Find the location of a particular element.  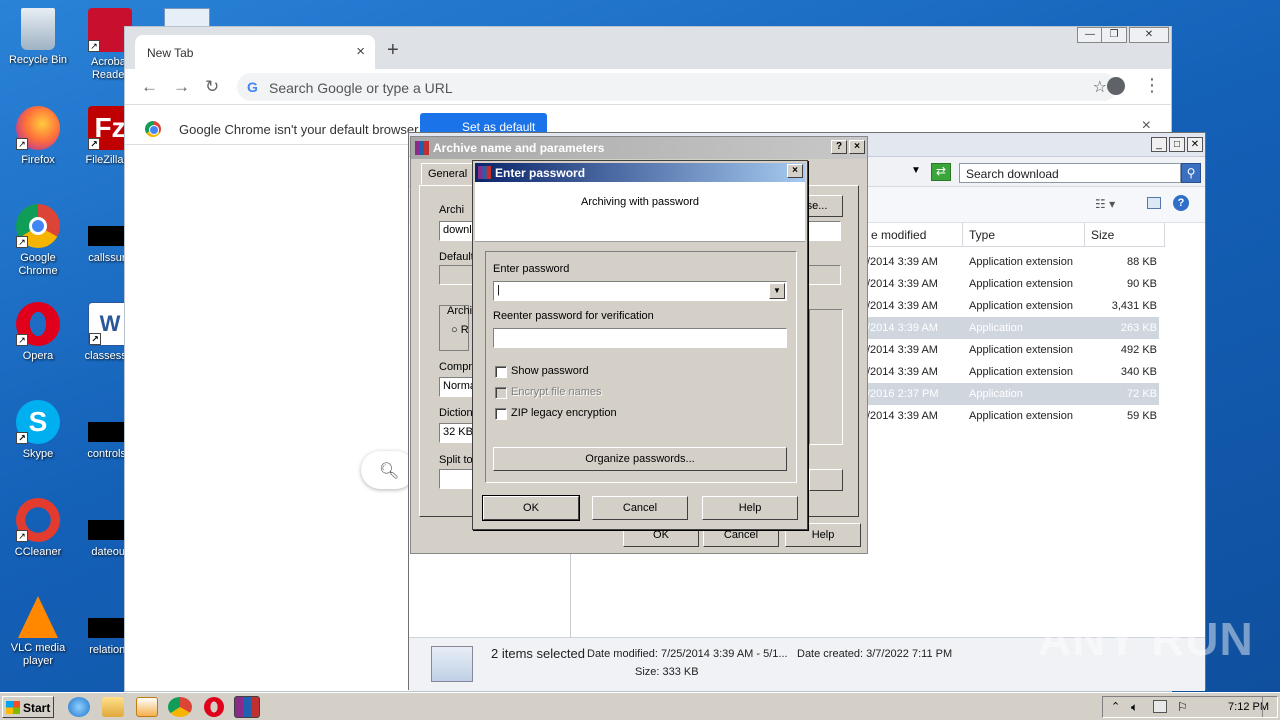

search-icon: ⚲ is located at coordinates (1191, 173).